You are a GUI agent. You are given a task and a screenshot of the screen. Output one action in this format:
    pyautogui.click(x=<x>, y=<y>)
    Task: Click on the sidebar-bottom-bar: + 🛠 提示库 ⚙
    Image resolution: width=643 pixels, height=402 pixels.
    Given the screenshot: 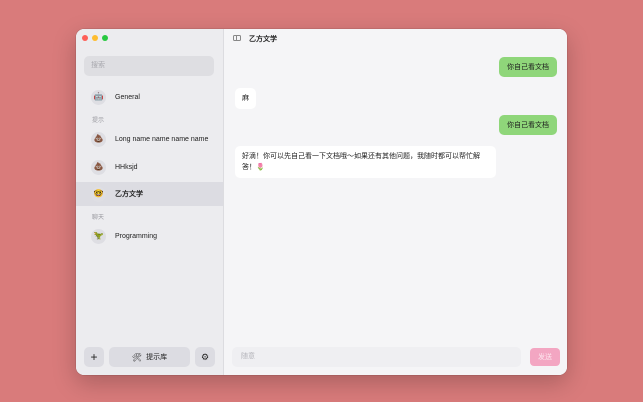 What is the action you would take?
    pyautogui.click(x=149, y=357)
    